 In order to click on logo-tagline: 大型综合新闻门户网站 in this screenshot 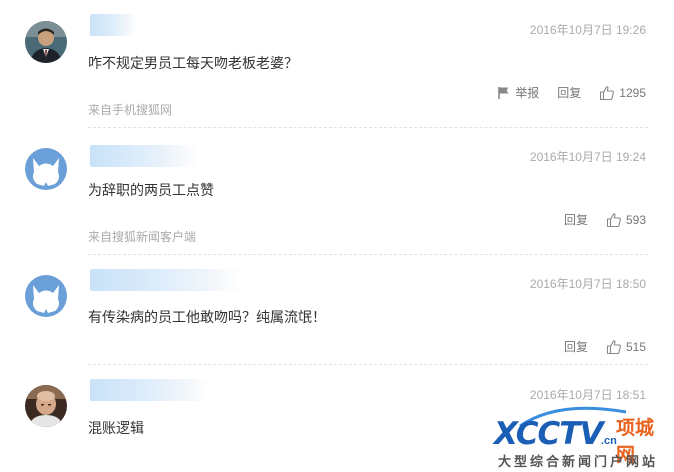, I will do `click(578, 461)`.